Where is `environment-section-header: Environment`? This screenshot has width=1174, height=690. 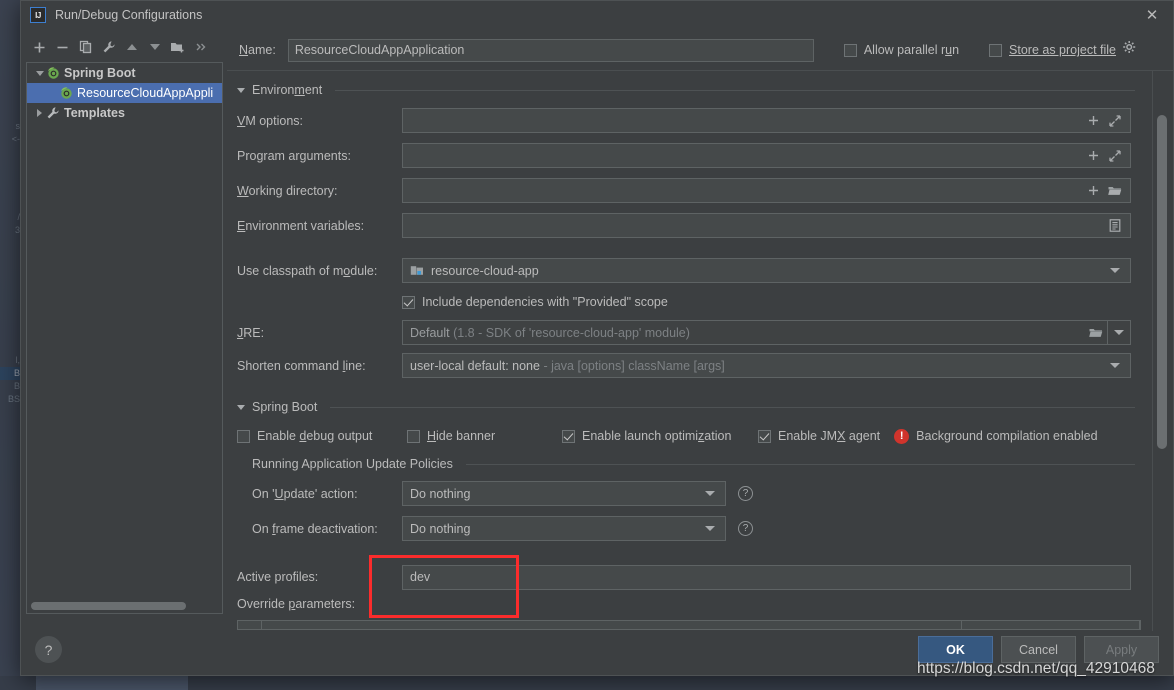 environment-section-header: Environment is located at coordinates (689, 90).